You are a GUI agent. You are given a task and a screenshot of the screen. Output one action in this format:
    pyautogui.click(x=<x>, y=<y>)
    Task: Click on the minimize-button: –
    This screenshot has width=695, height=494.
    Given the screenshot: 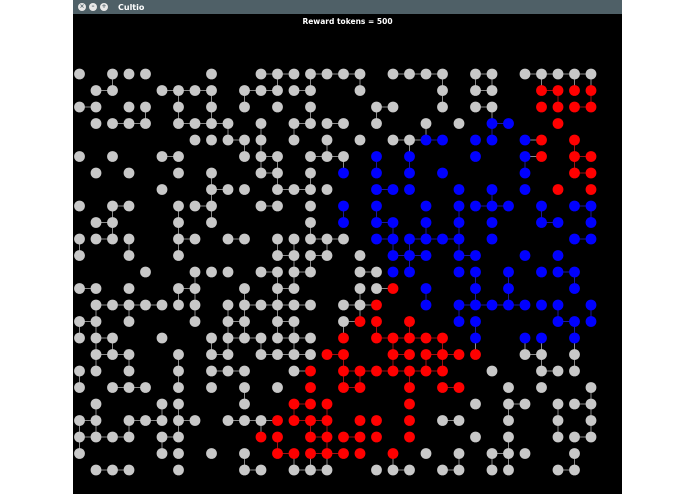 What is the action you would take?
    pyautogui.click(x=93, y=7)
    